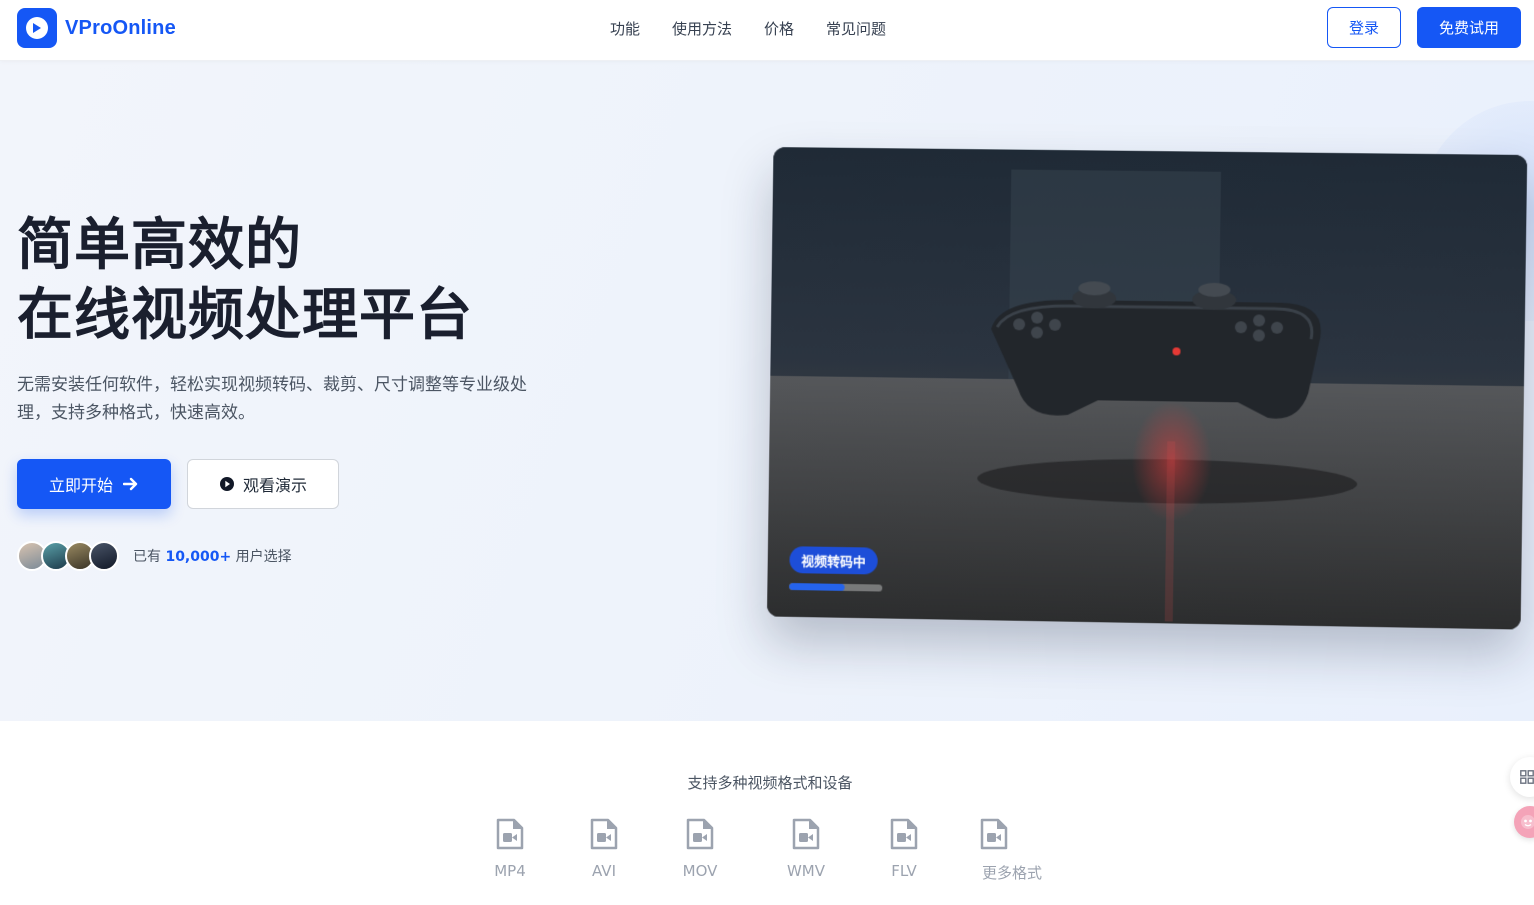  I want to click on hero-title: 简单高效的 在线视频处理平台, so click(245, 281).